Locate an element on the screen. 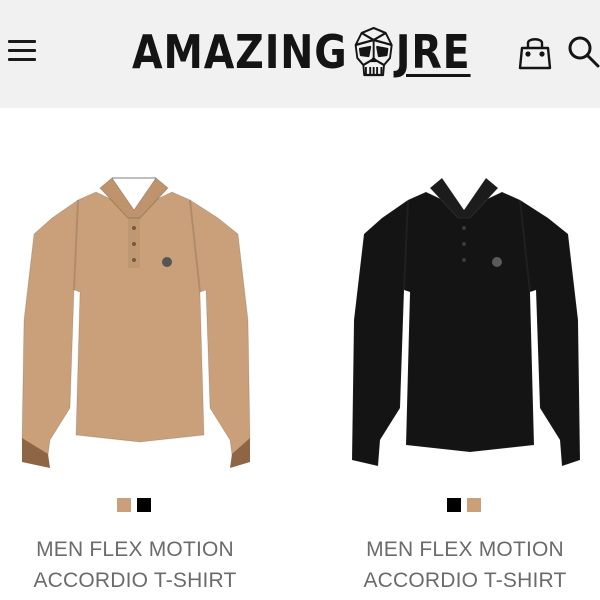 The height and width of the screenshot is (600, 600). search-icon is located at coordinates (584, 52).